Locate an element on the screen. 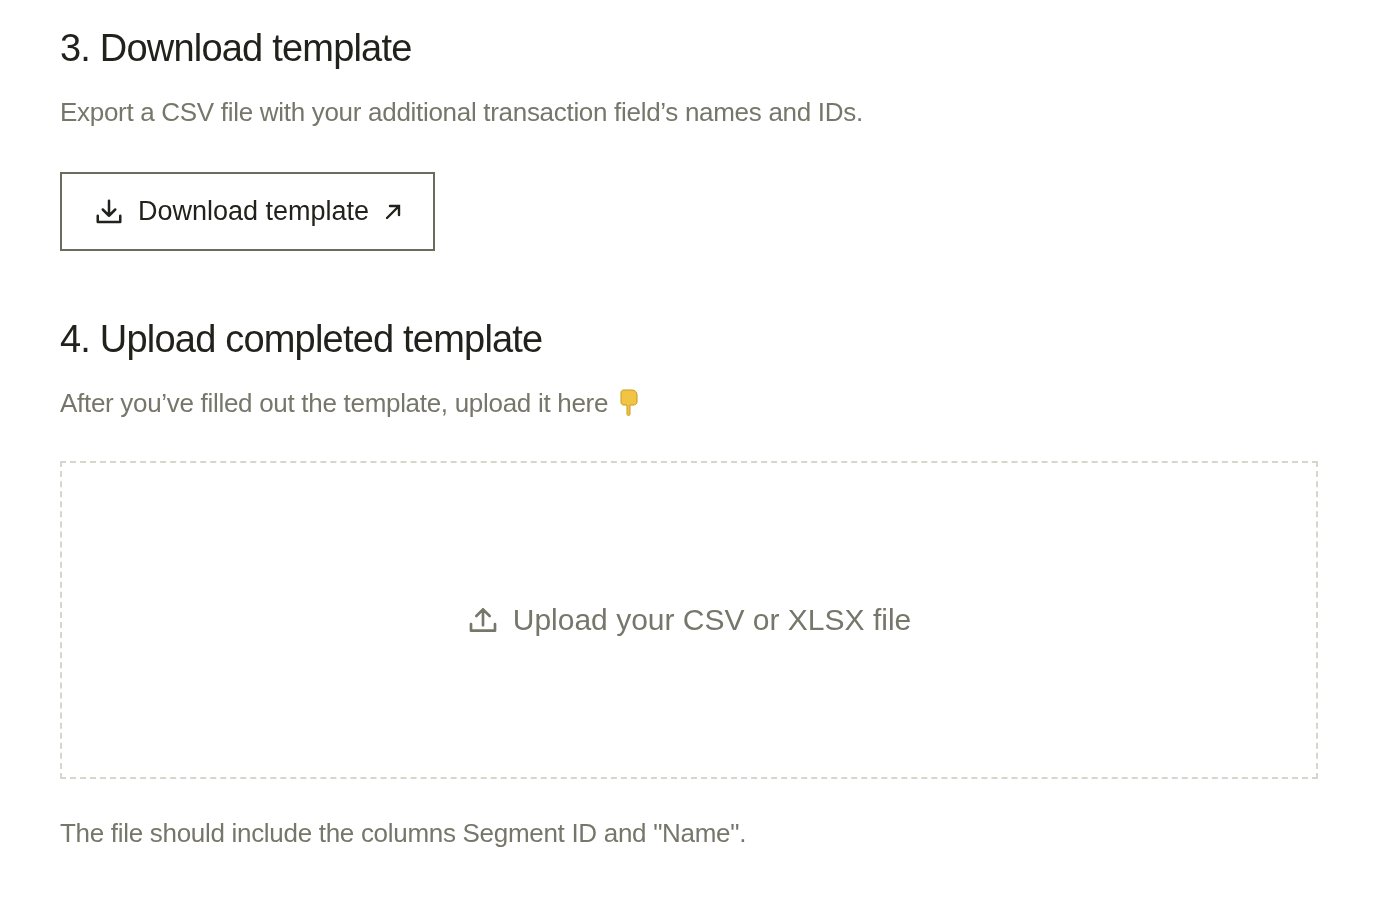 The height and width of the screenshot is (900, 1396). section-heading: 4. Upload completed template is located at coordinates (302, 339).